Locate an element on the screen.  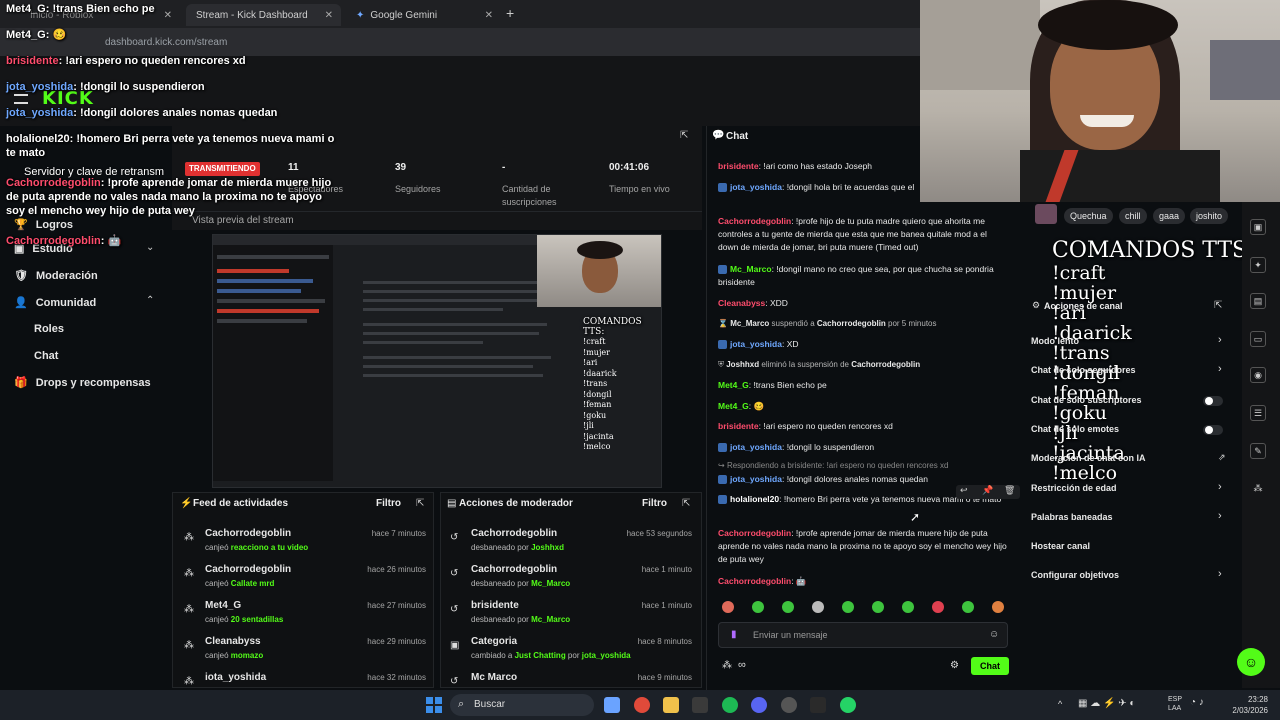
channel-action-hostear-canal: Hostear canal is located at coordinates (1060, 546).